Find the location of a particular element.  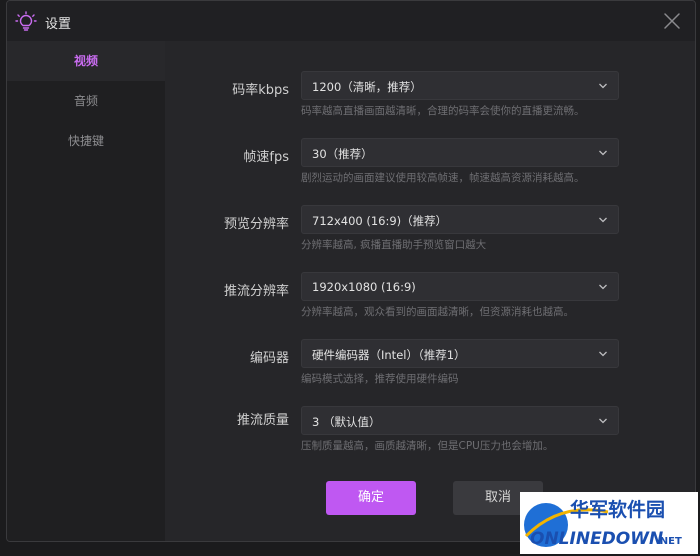

stream-resolution-value: 1920x1080 (16:9) is located at coordinates (364, 287).